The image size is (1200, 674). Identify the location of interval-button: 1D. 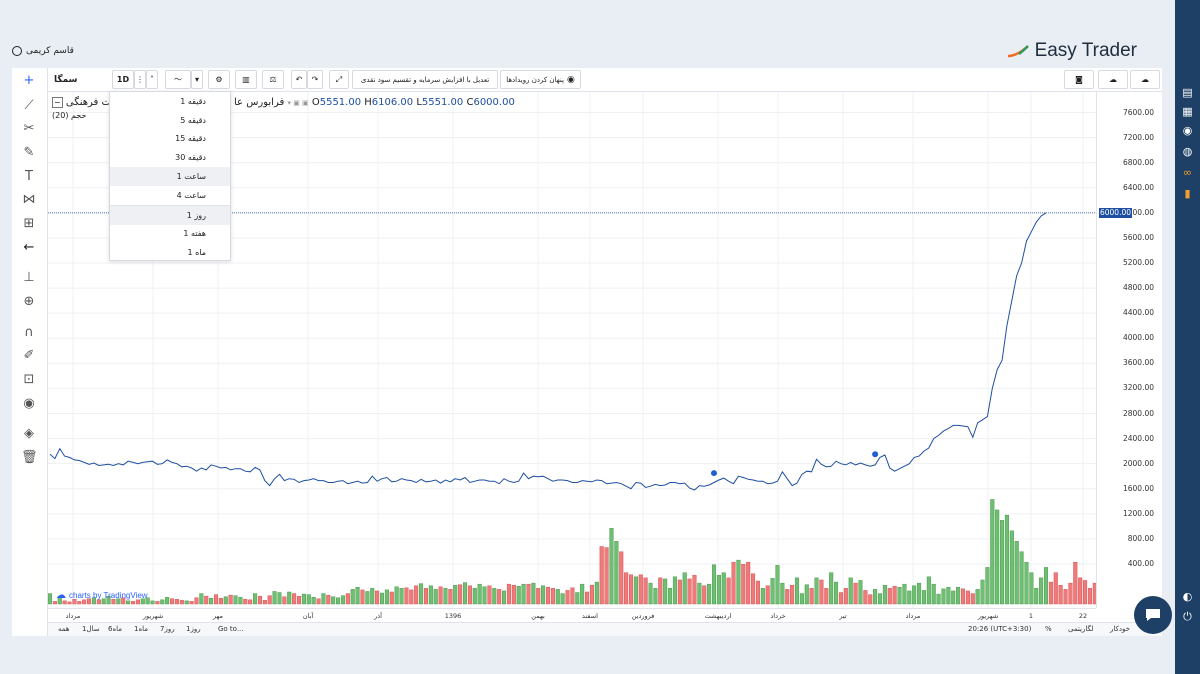
(123, 79).